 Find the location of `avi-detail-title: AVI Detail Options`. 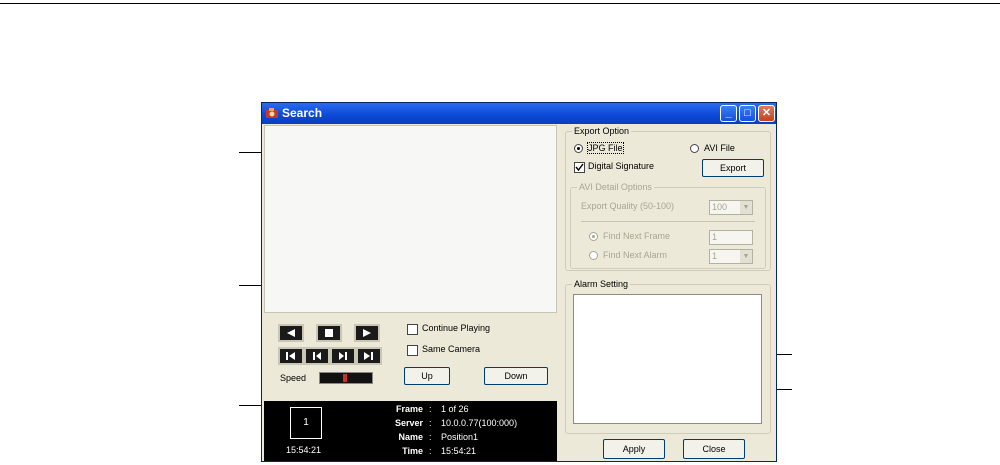

avi-detail-title: AVI Detail Options is located at coordinates (615, 187).